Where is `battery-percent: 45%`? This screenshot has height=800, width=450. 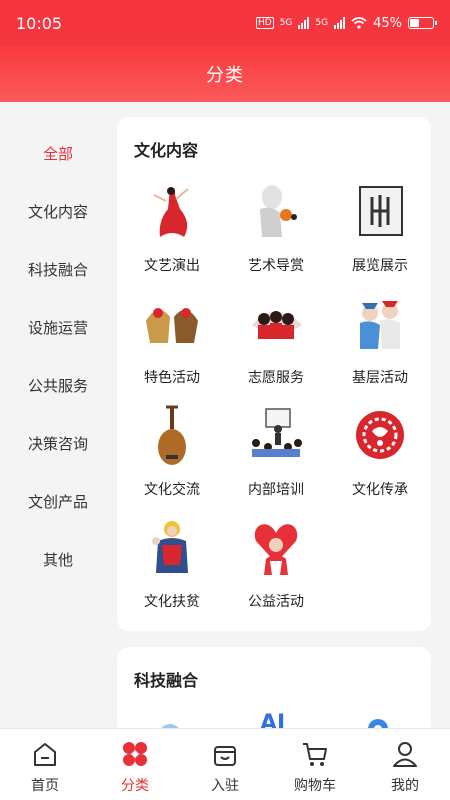 battery-percent: 45% is located at coordinates (387, 23).